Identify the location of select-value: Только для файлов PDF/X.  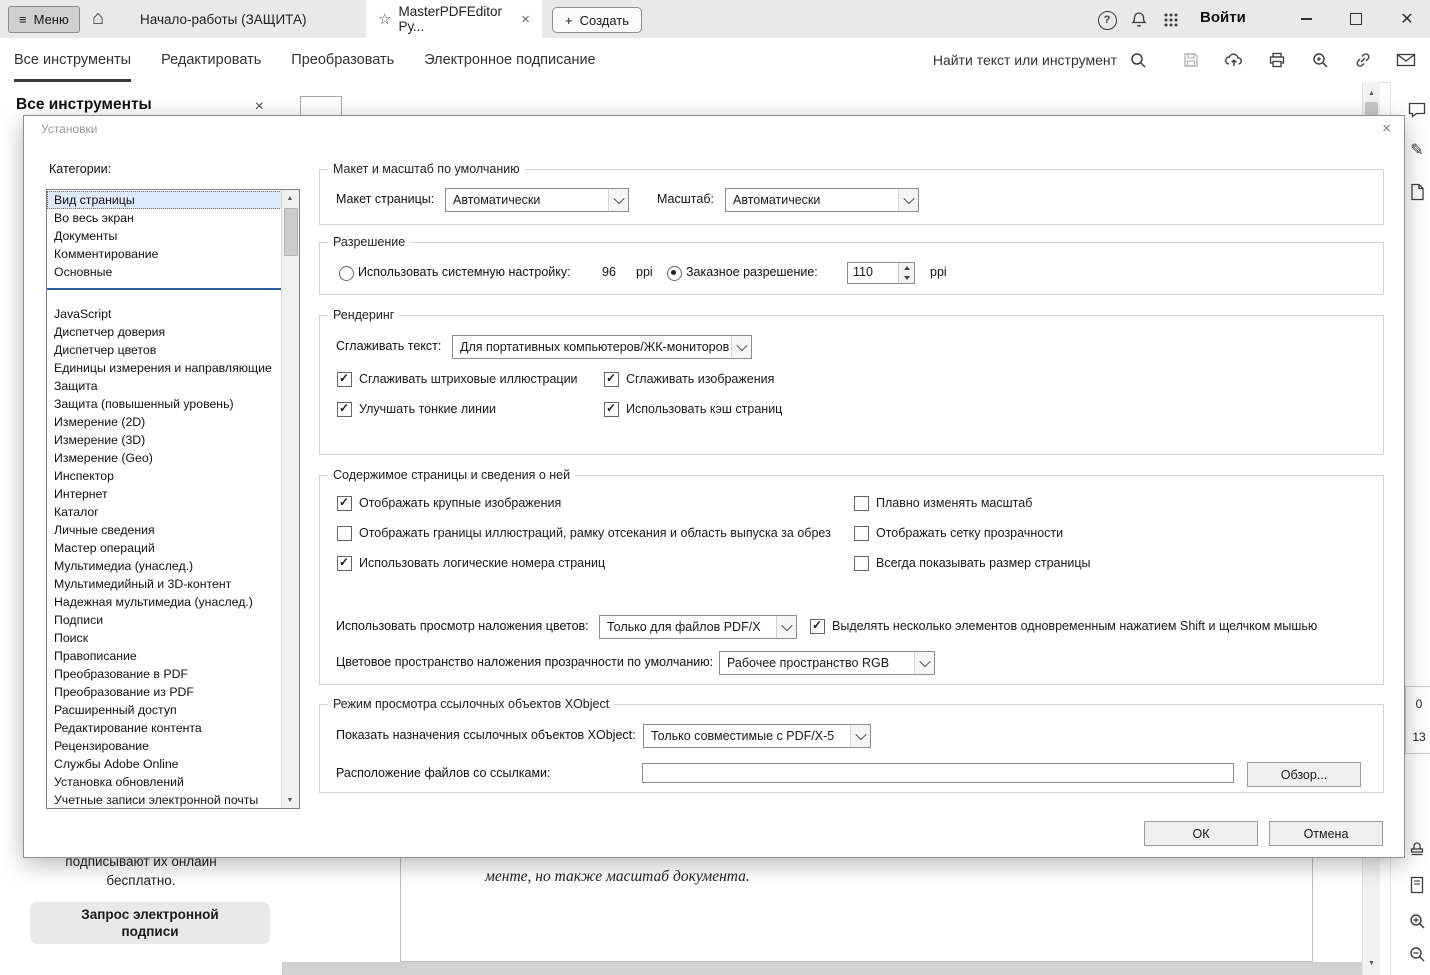
(684, 627).